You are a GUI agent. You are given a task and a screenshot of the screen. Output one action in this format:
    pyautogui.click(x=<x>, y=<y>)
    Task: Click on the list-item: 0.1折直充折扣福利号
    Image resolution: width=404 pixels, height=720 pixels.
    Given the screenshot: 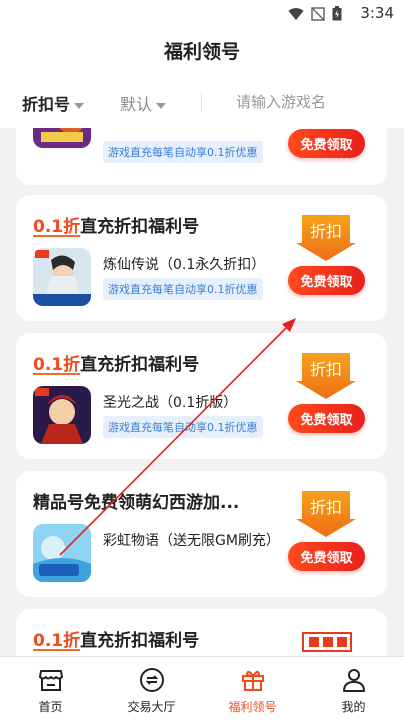 What is the action you would take?
    pyautogui.click(x=201, y=632)
    